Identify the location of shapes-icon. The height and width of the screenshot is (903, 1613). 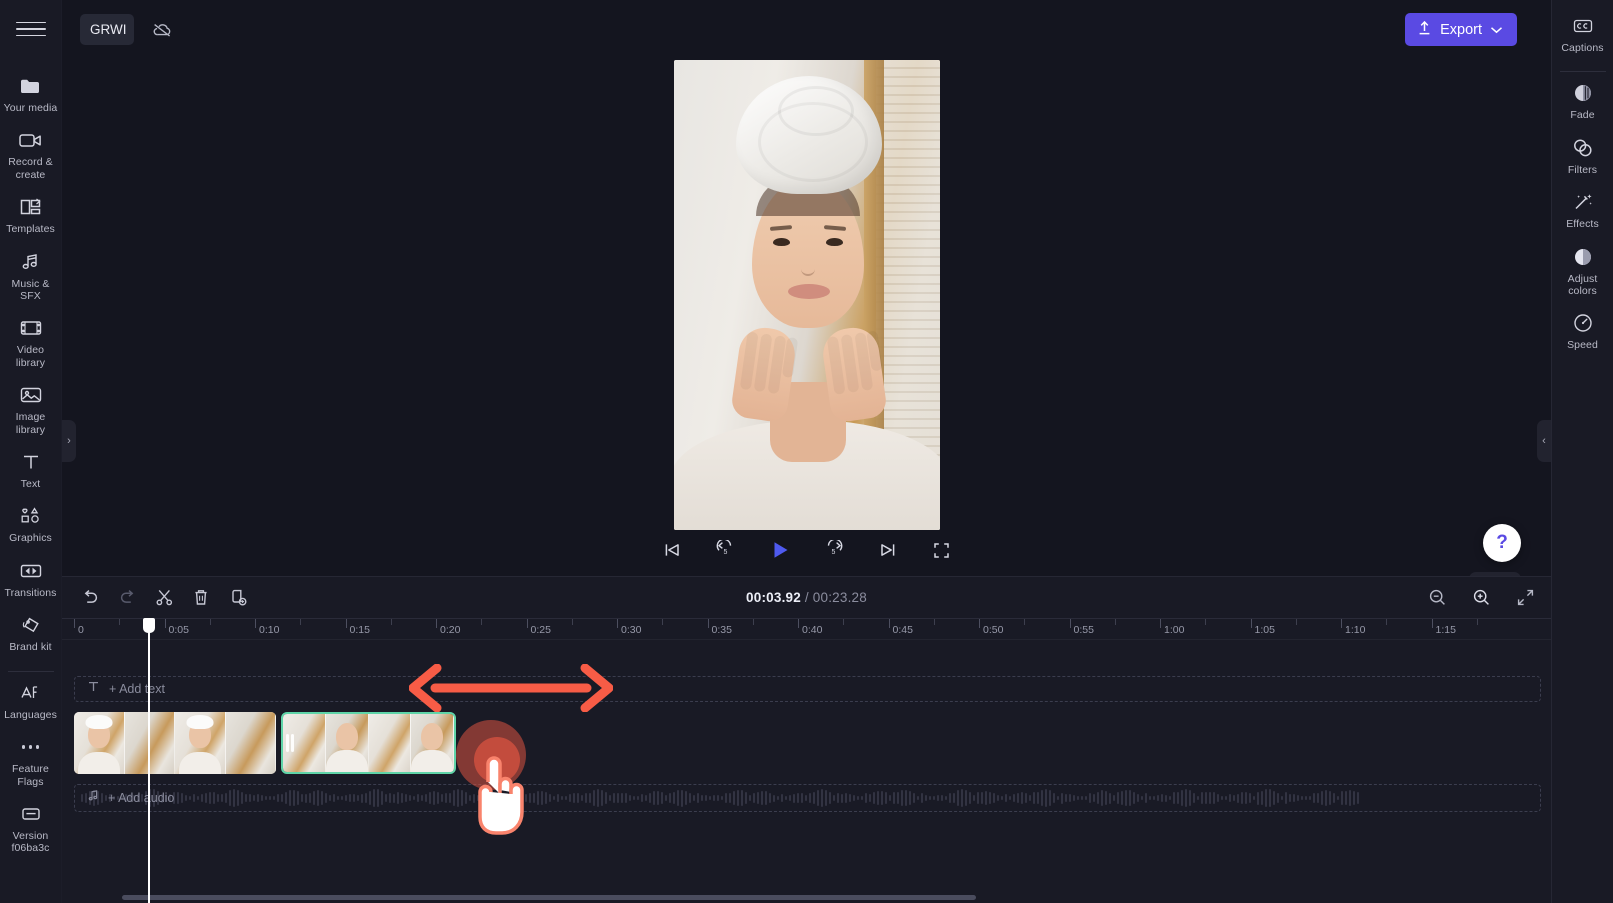
(31, 516).